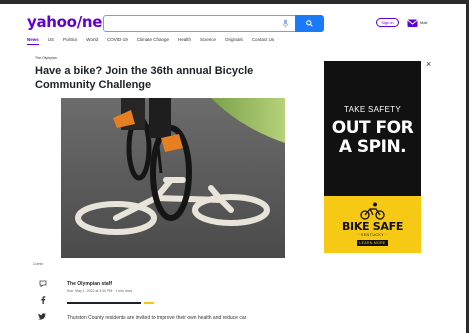 Image resolution: width=469 pixels, height=333 pixels. What do you see at coordinates (117, 39) in the screenshot?
I see `nav-item-covid: COVID-19` at bounding box center [117, 39].